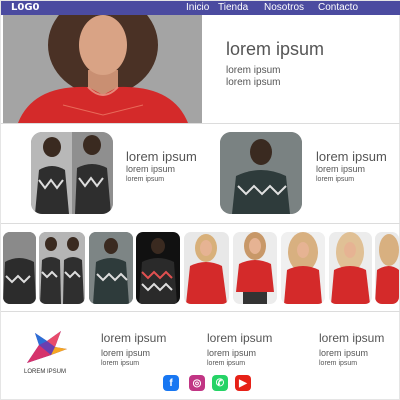  Describe the element at coordinates (253, 82) in the screenshot. I see `hero-line-2: lorem ipsum` at that location.